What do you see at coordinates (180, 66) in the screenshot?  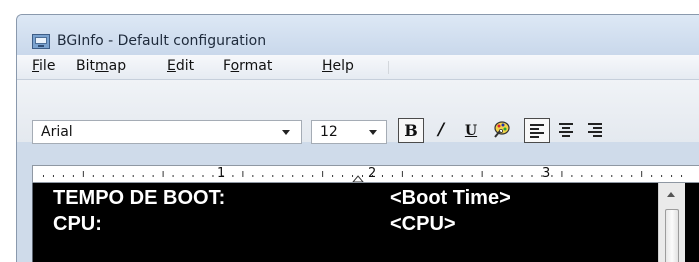 I see `menu-edit: Edit` at bounding box center [180, 66].